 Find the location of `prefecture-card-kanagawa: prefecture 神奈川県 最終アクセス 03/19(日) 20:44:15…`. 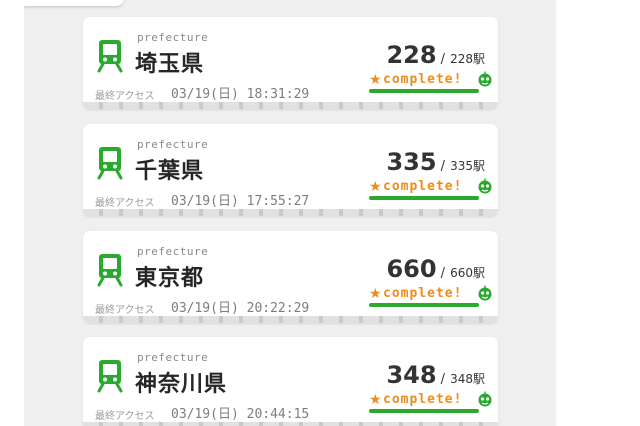

prefecture-card-kanagawa: prefecture 神奈川県 最終アクセス 03/19(日) 20:44:15… is located at coordinates (290, 381).